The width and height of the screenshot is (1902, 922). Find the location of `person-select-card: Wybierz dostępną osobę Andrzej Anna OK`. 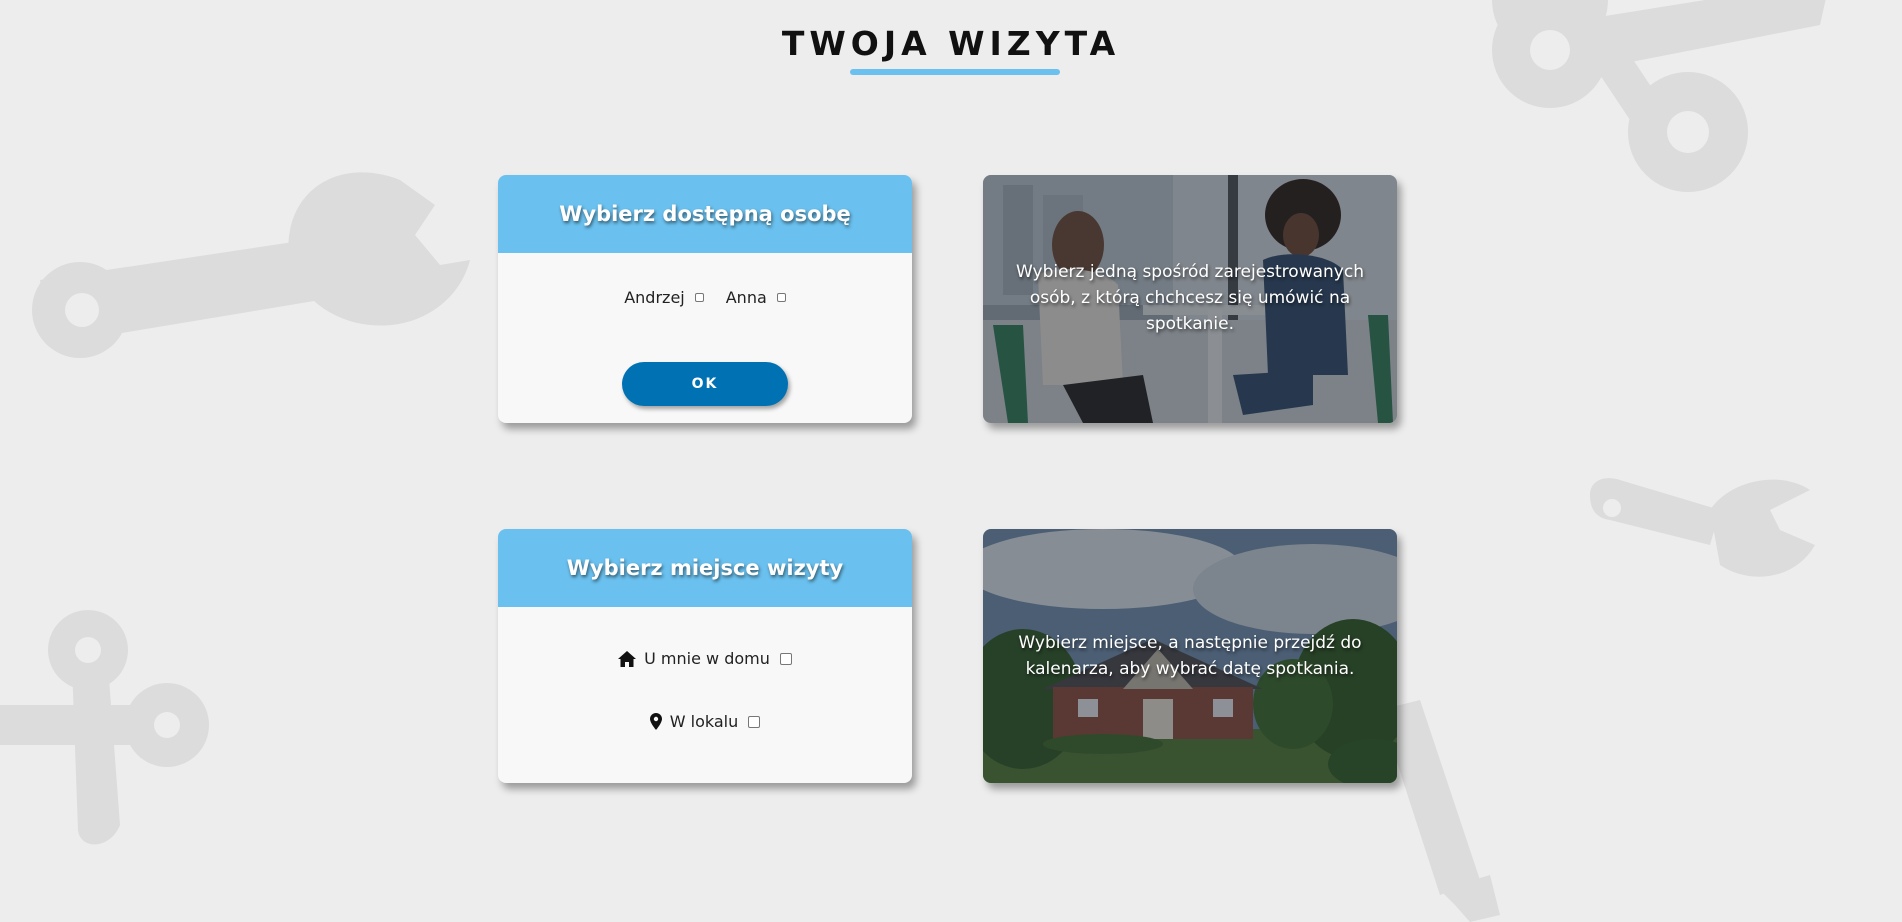

person-select-card: Wybierz dostępną osobę Andrzej Anna OK is located at coordinates (705, 299).